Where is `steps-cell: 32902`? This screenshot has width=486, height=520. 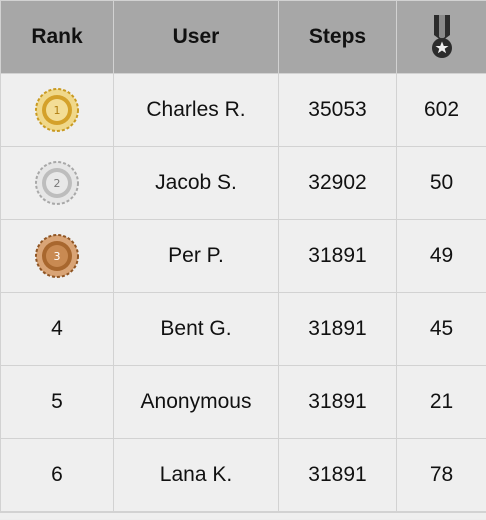
steps-cell: 32902 is located at coordinates (337, 183).